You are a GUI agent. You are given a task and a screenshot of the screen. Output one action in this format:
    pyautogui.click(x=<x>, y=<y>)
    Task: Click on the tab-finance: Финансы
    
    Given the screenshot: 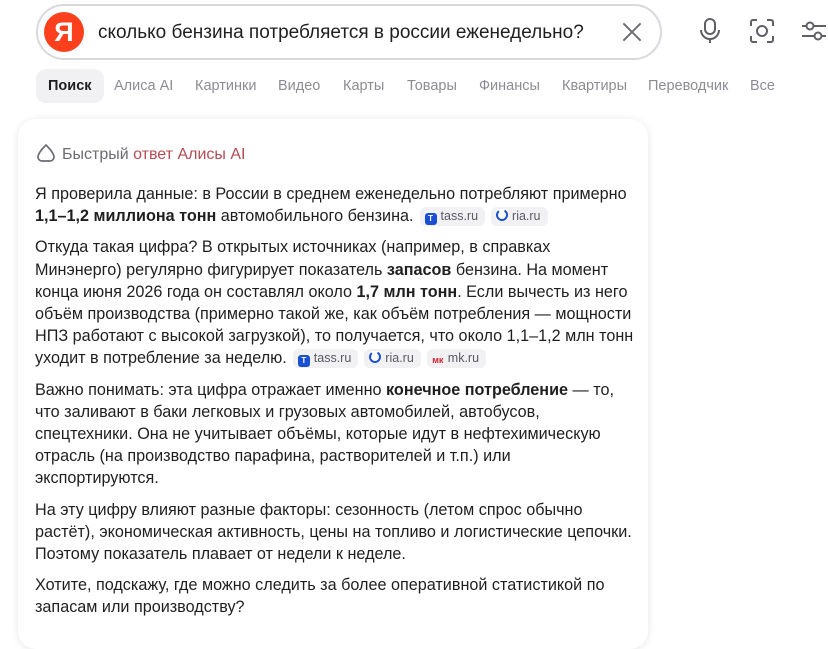 What is the action you would take?
    pyautogui.click(x=509, y=86)
    